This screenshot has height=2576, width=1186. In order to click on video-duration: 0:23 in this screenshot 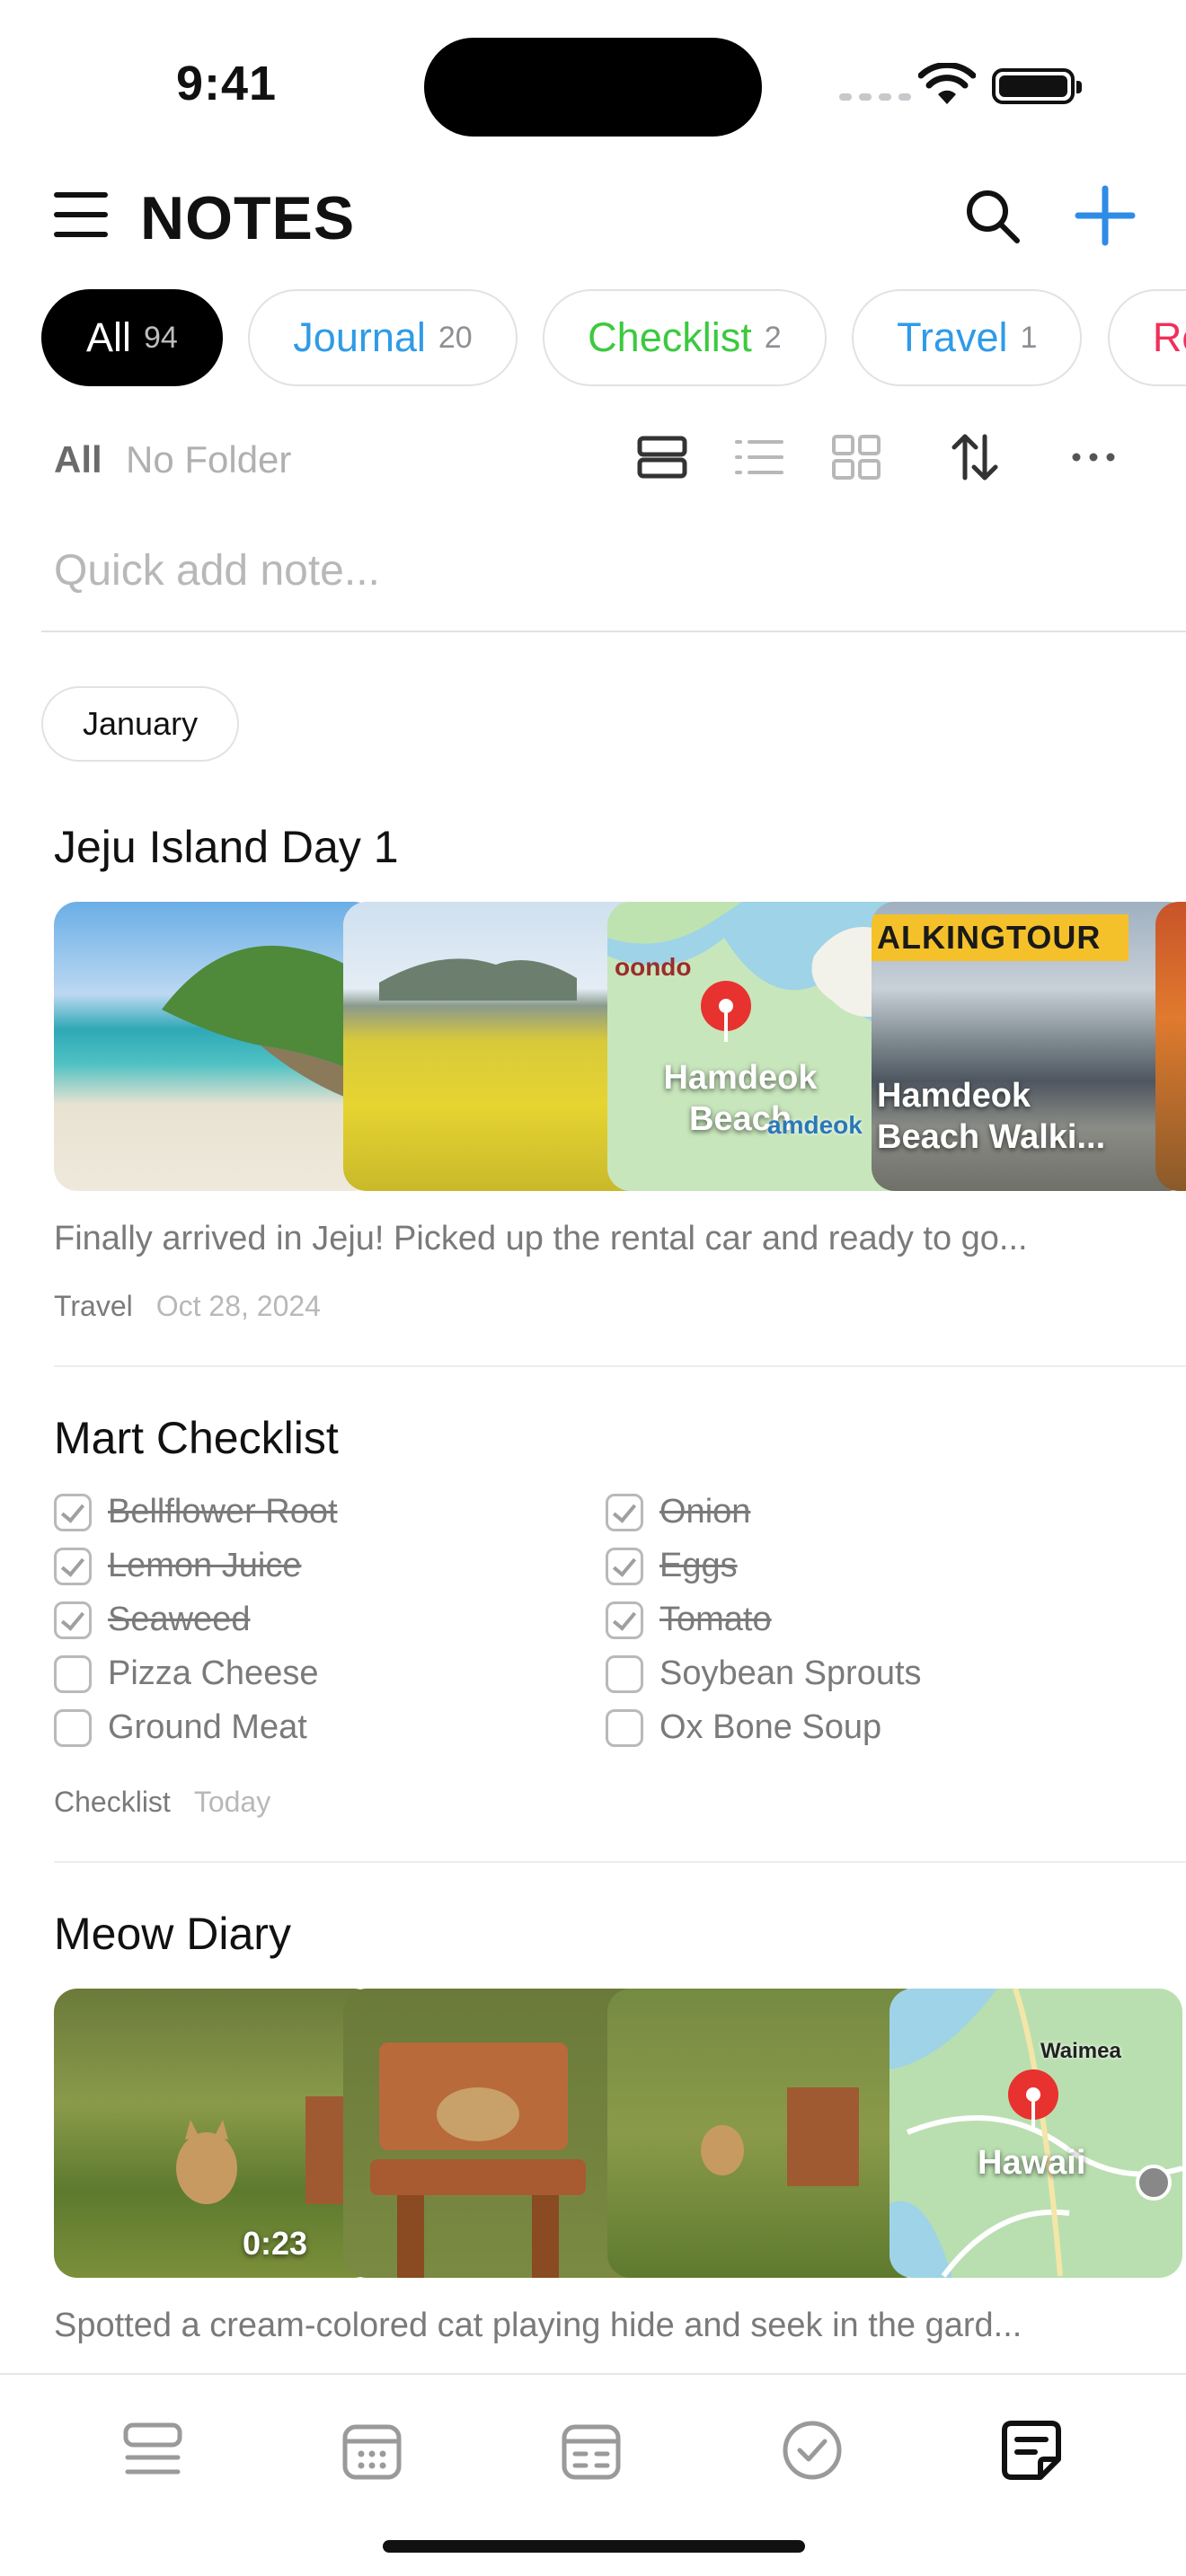, I will do `click(275, 2243)`.